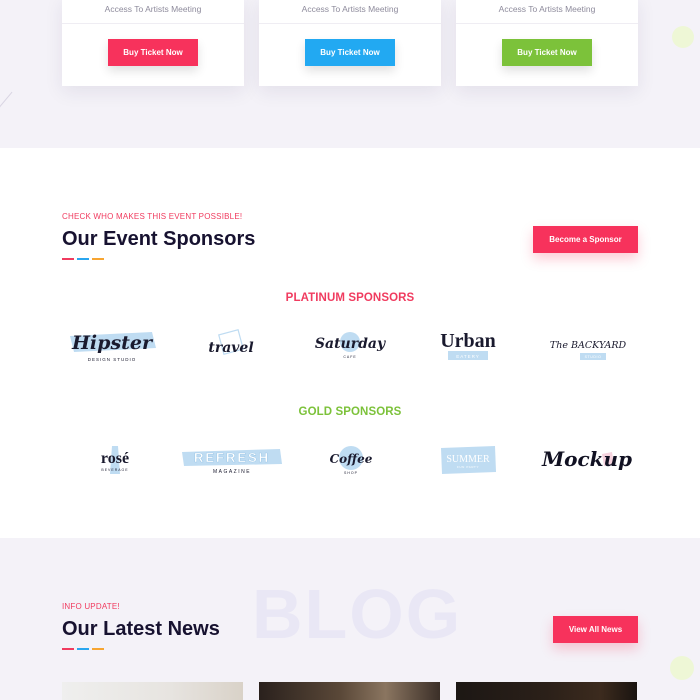  I want to click on pricing-card-1: Access To Artists Meeting Buy Ticket Now, so click(153, 43).